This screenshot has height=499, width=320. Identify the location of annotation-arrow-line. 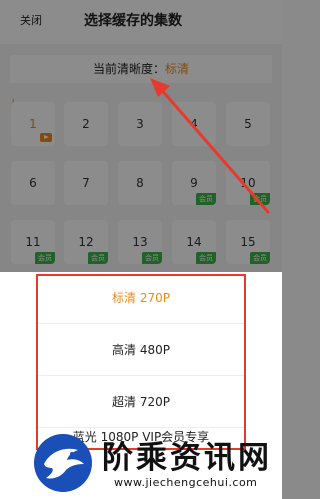
(214, 150).